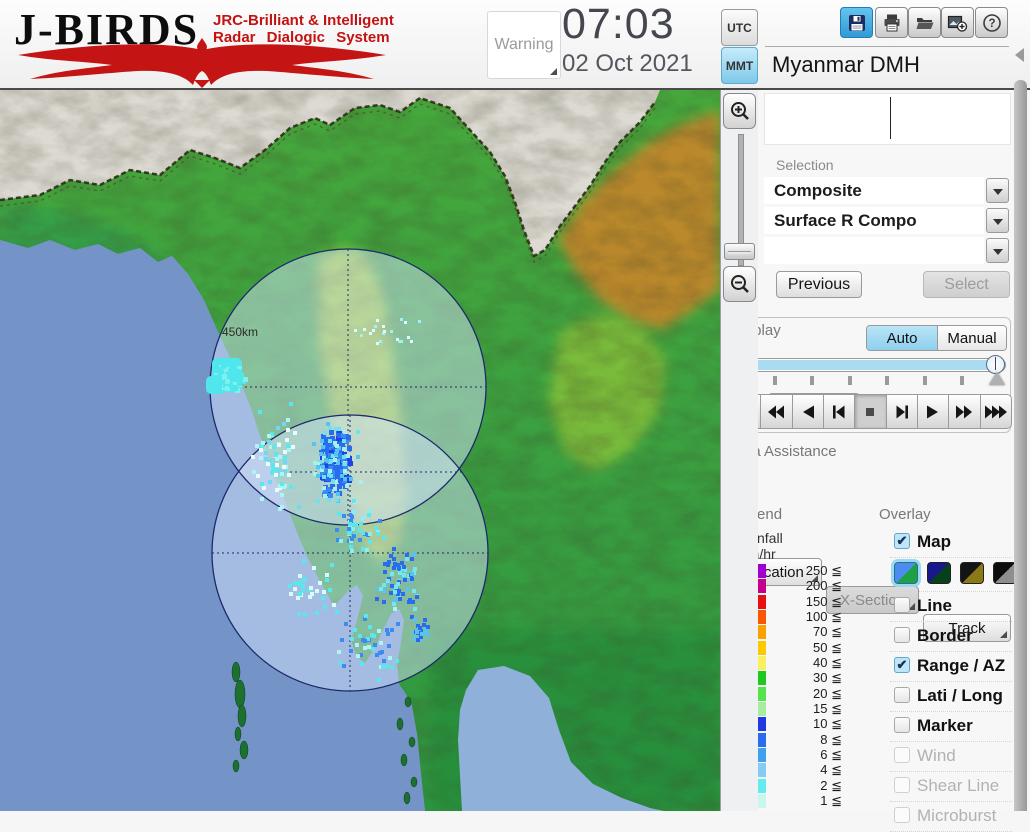 Image resolution: width=1030 pixels, height=832 pixels. I want to click on fast-forward-3x-button, so click(996, 411).